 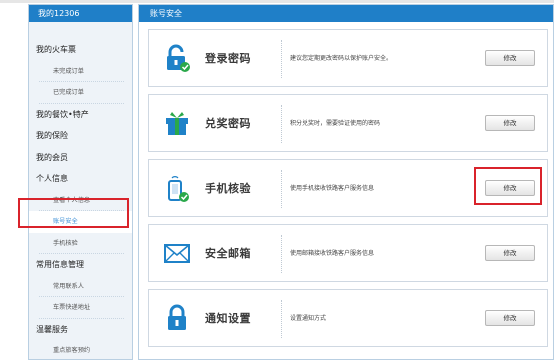 What do you see at coordinates (80, 13) in the screenshot?
I see `sidebar-header: 我的12306` at bounding box center [80, 13].